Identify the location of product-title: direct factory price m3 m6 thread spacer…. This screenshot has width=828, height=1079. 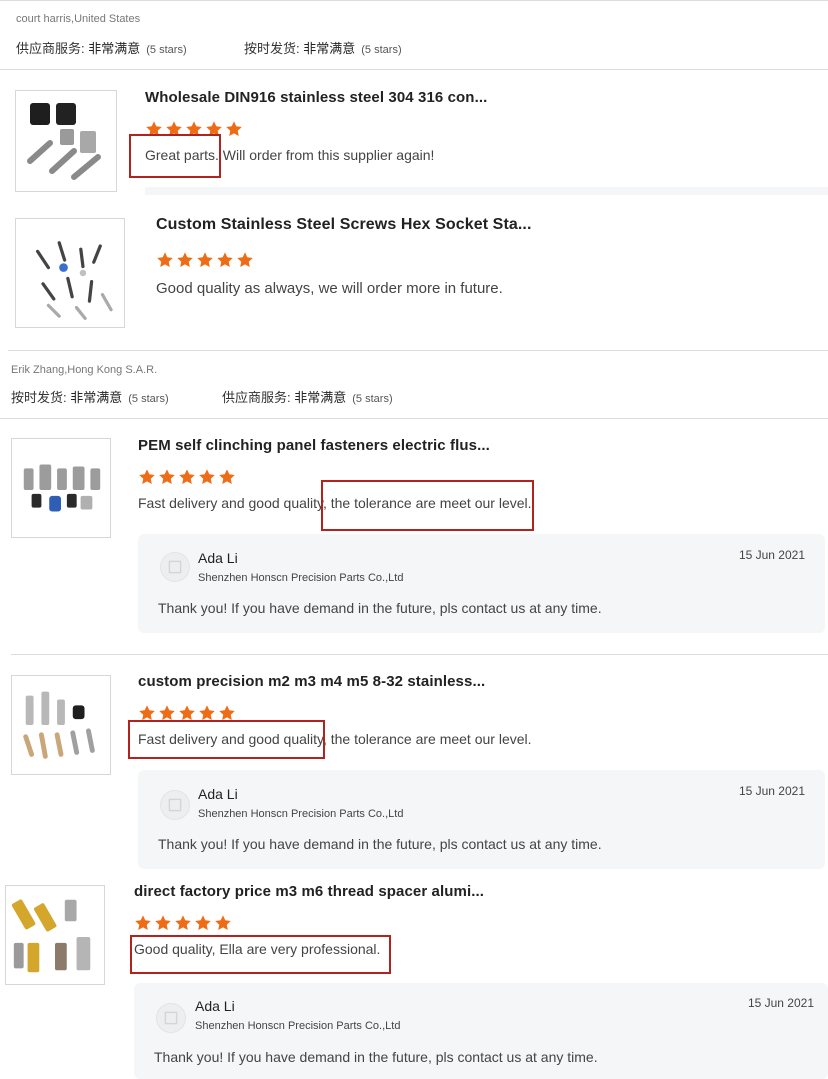
(309, 891).